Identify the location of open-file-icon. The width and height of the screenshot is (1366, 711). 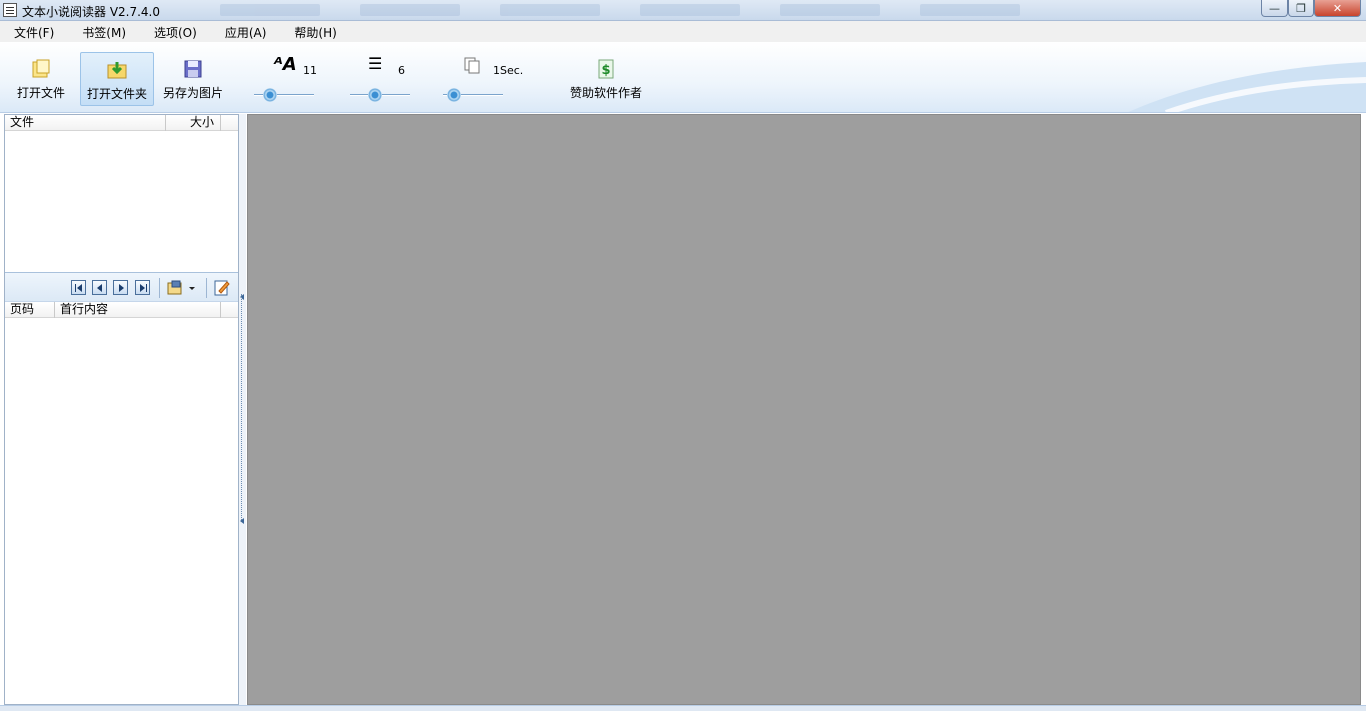
(41, 68).